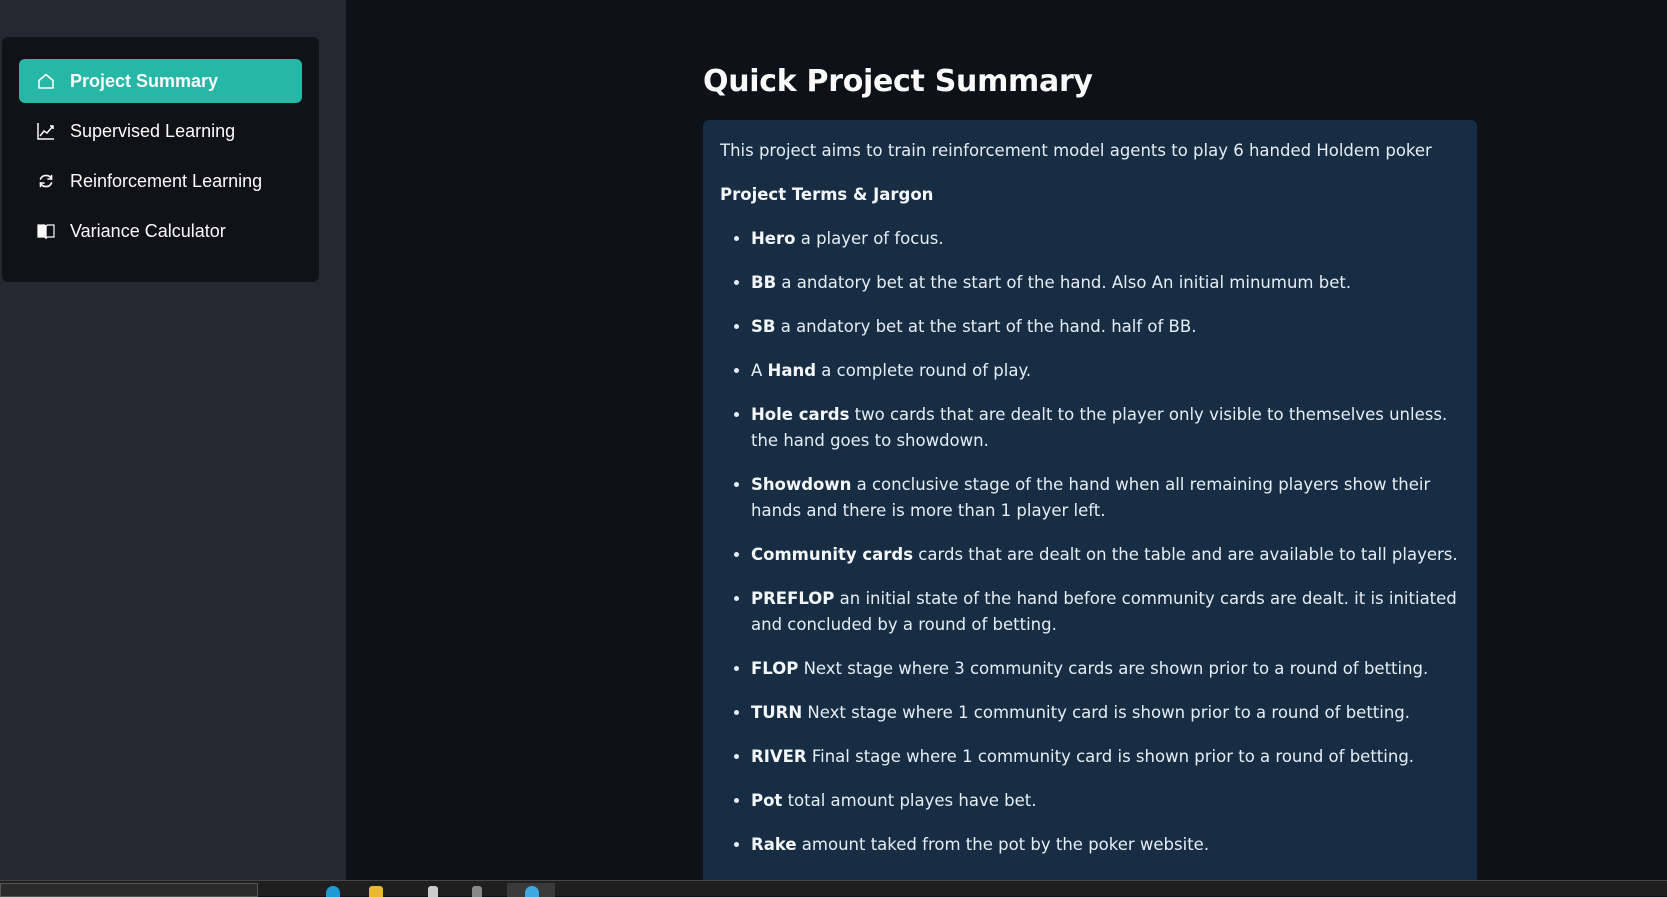  What do you see at coordinates (153, 130) in the screenshot?
I see `nav-item-label: Supervised Learning` at bounding box center [153, 130].